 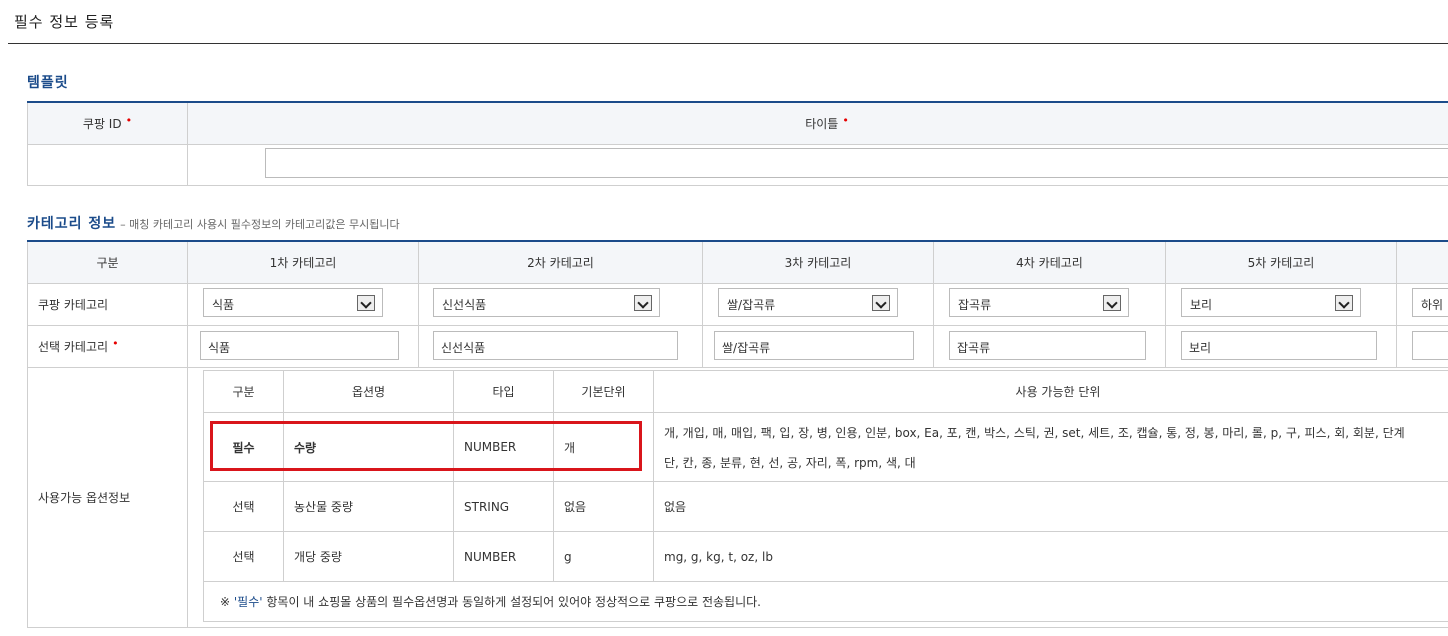 I want to click on page-header: 필수 정보 등록, so click(x=728, y=22).